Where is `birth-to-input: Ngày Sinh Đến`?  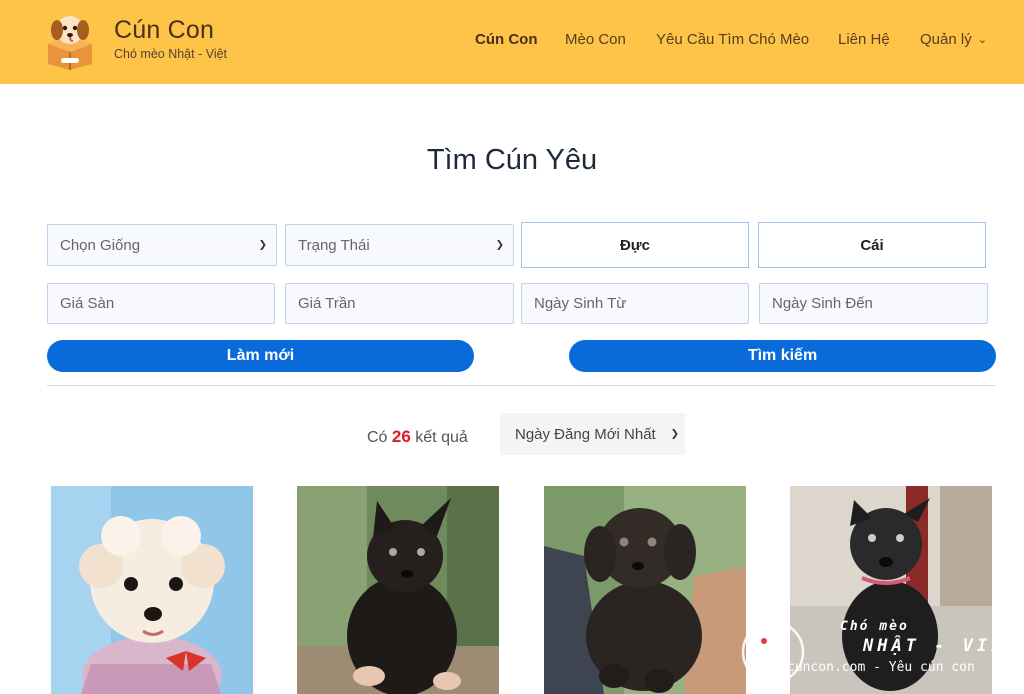
birth-to-input: Ngày Sinh Đến is located at coordinates (873, 303).